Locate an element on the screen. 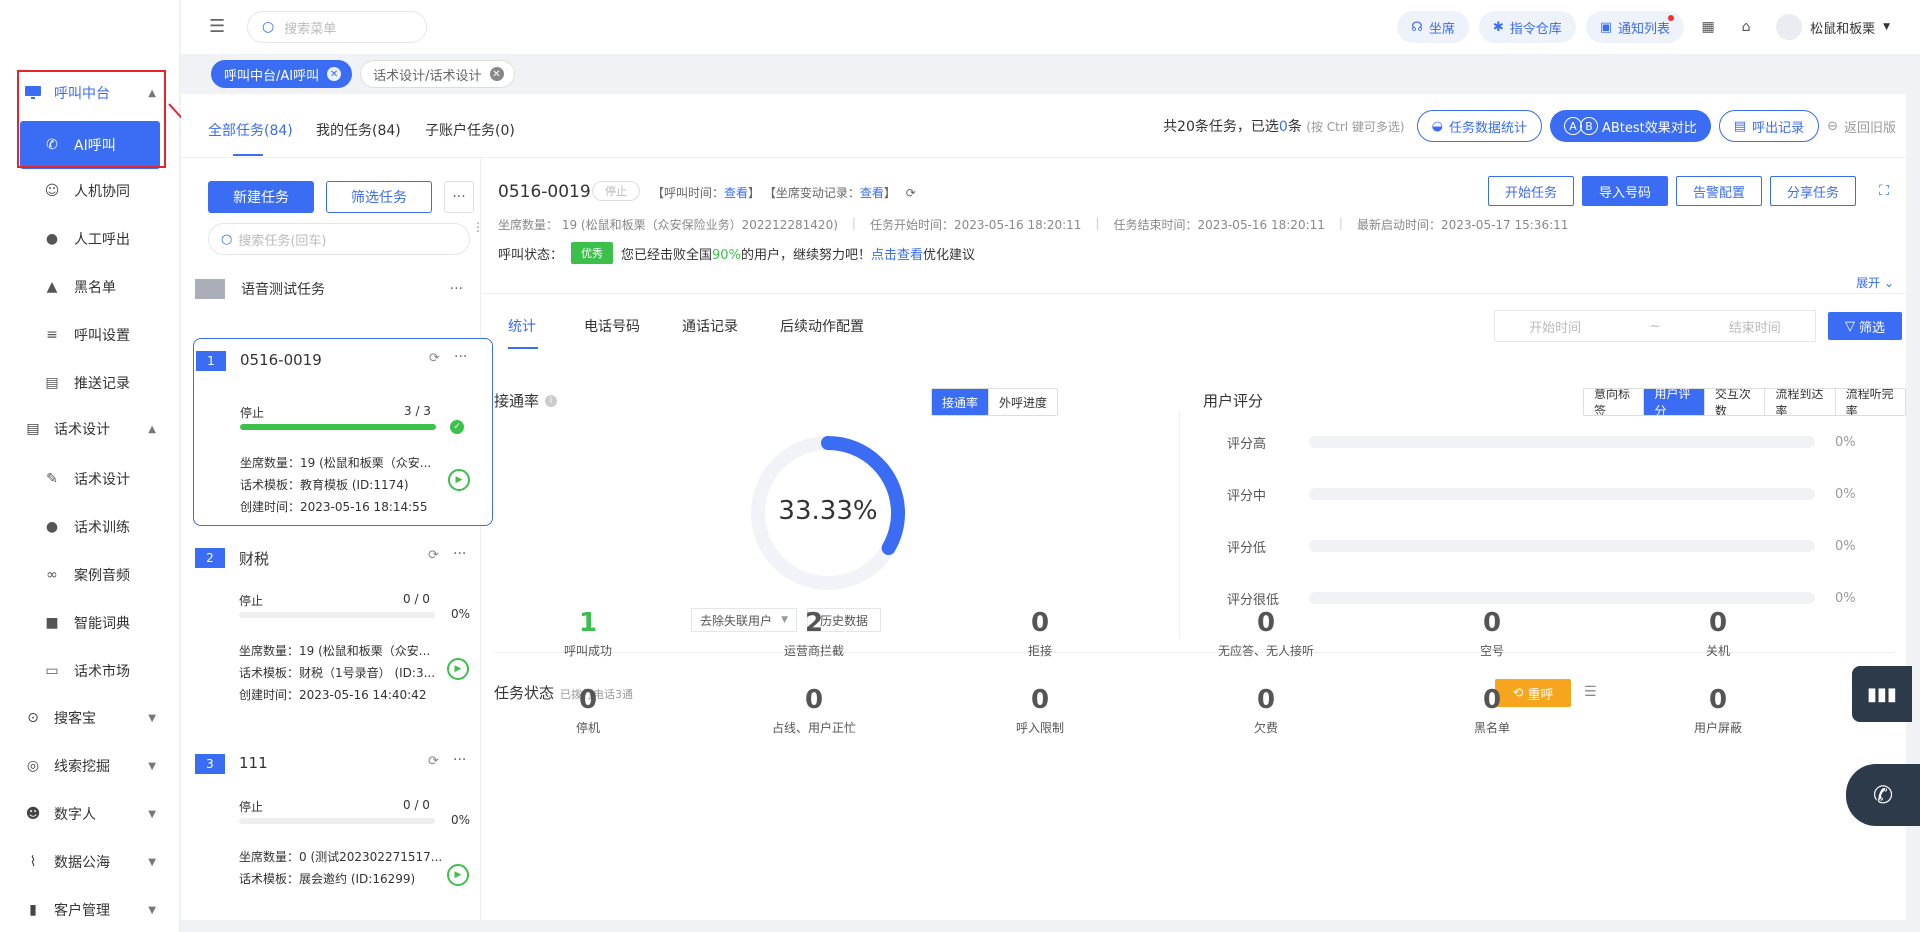  fullscreen-icon: ⛶ is located at coordinates (1884, 191).